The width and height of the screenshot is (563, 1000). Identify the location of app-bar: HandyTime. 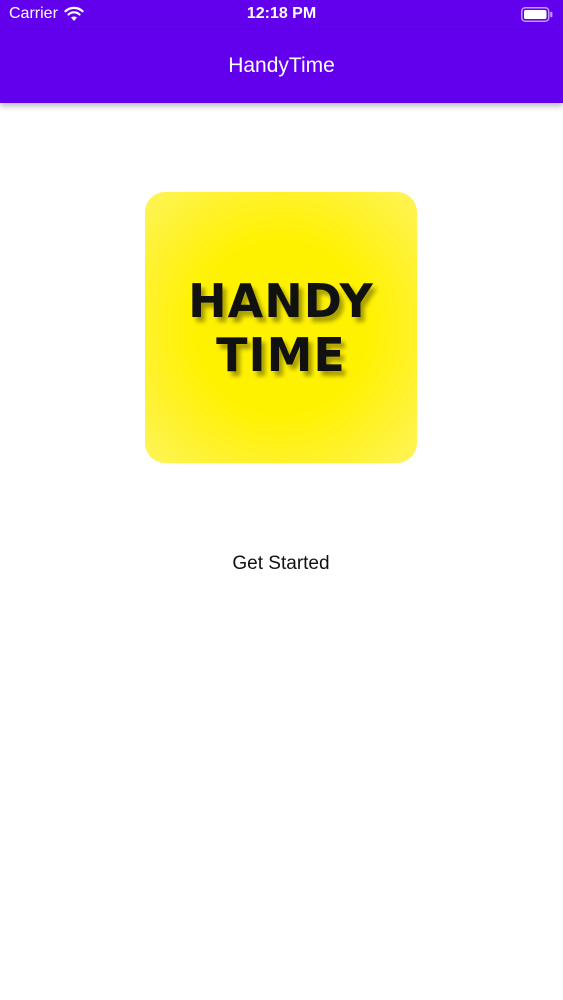
(281, 66).